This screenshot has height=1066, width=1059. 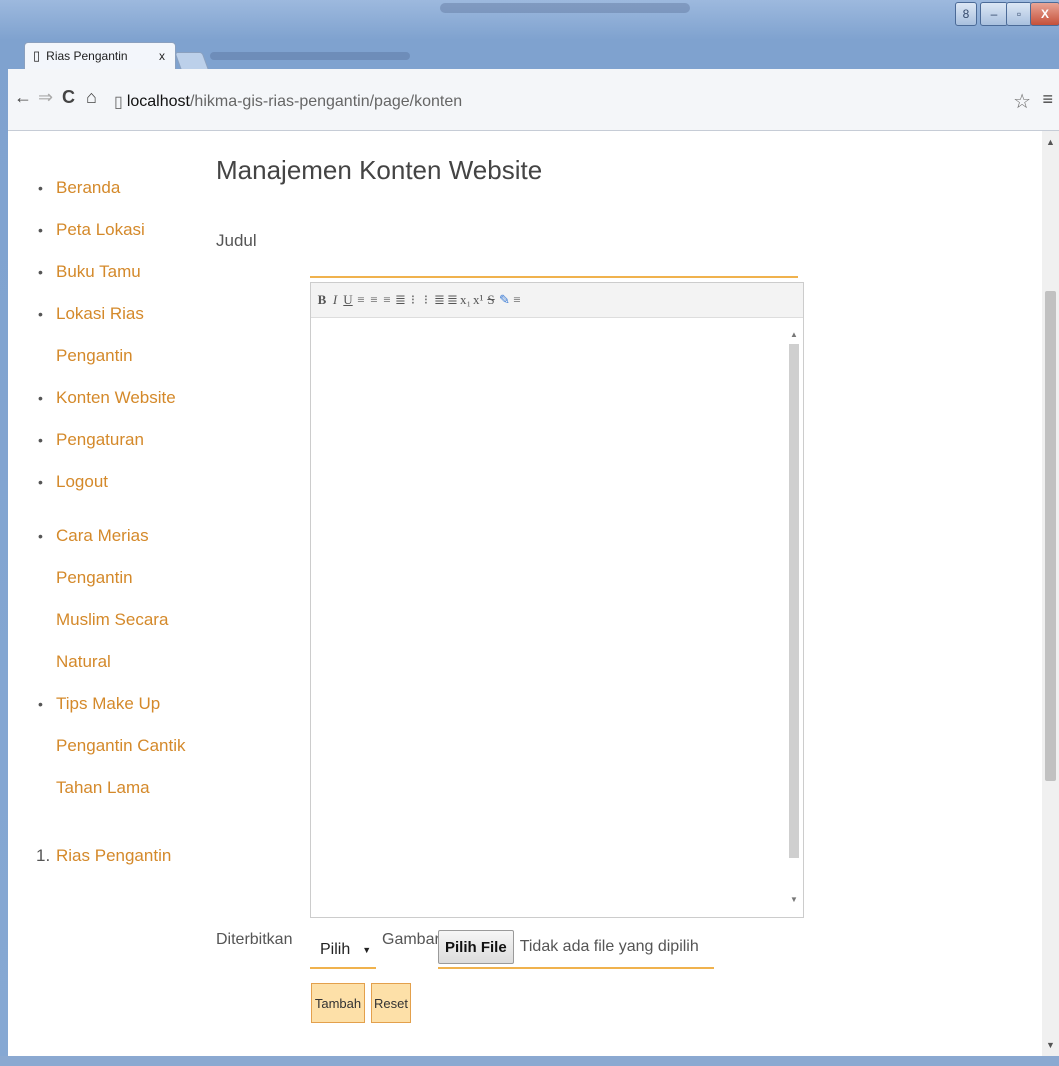 What do you see at coordinates (517, 300) in the screenshot?
I see `html-icon: ≡` at bounding box center [517, 300].